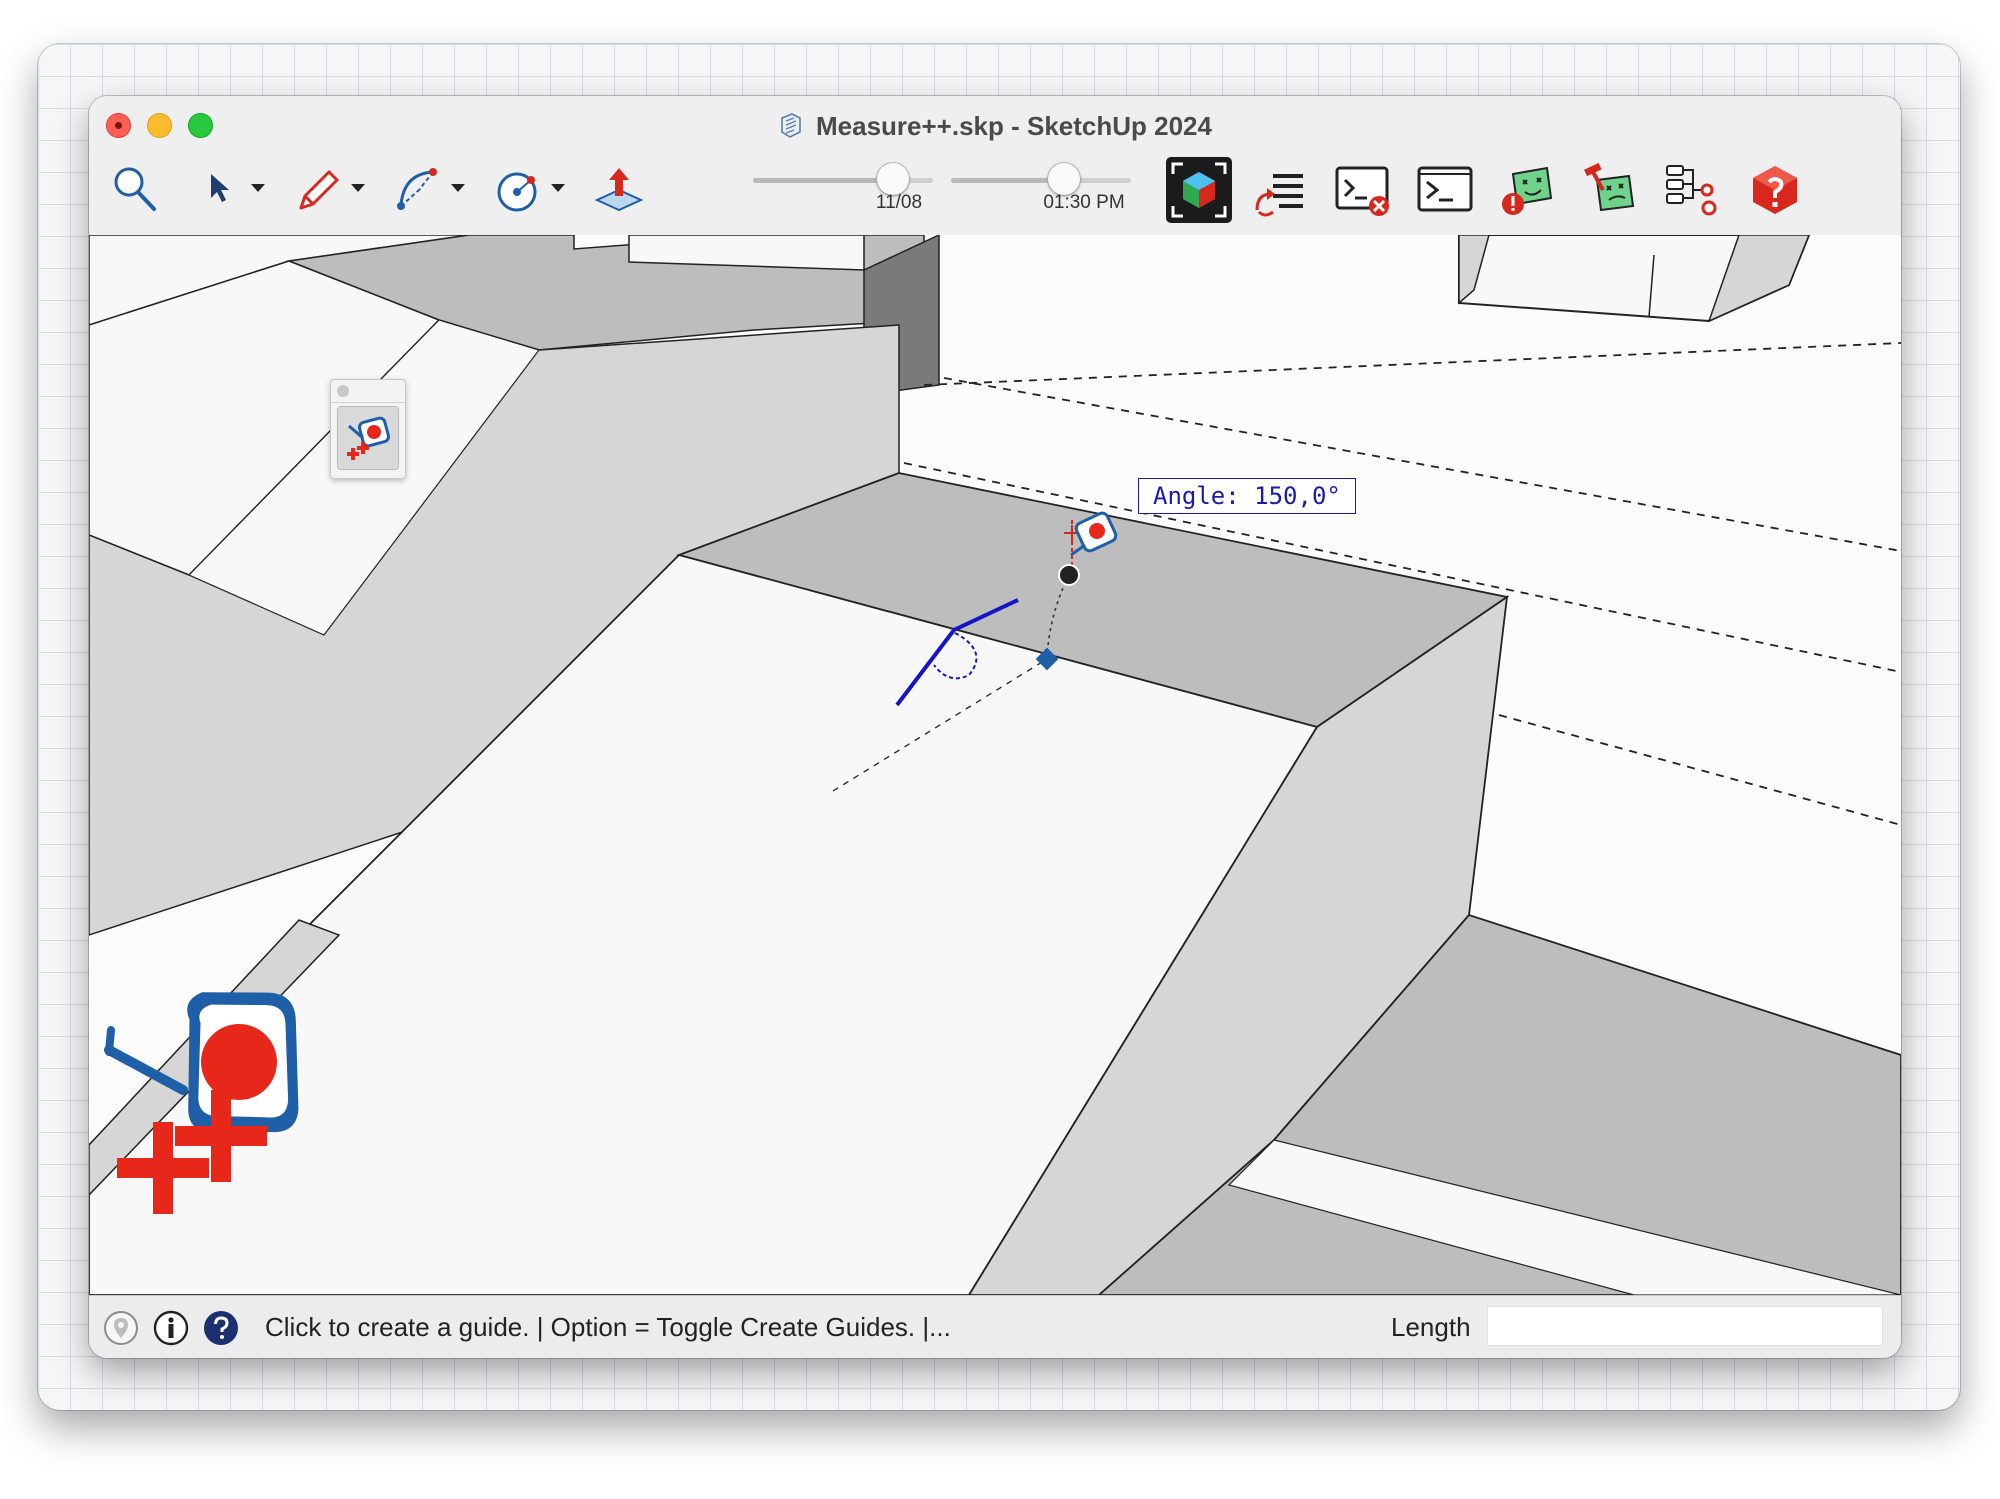 Image resolution: width=2000 pixels, height=1499 pixels. I want to click on node-tree-button, so click(1691, 190).